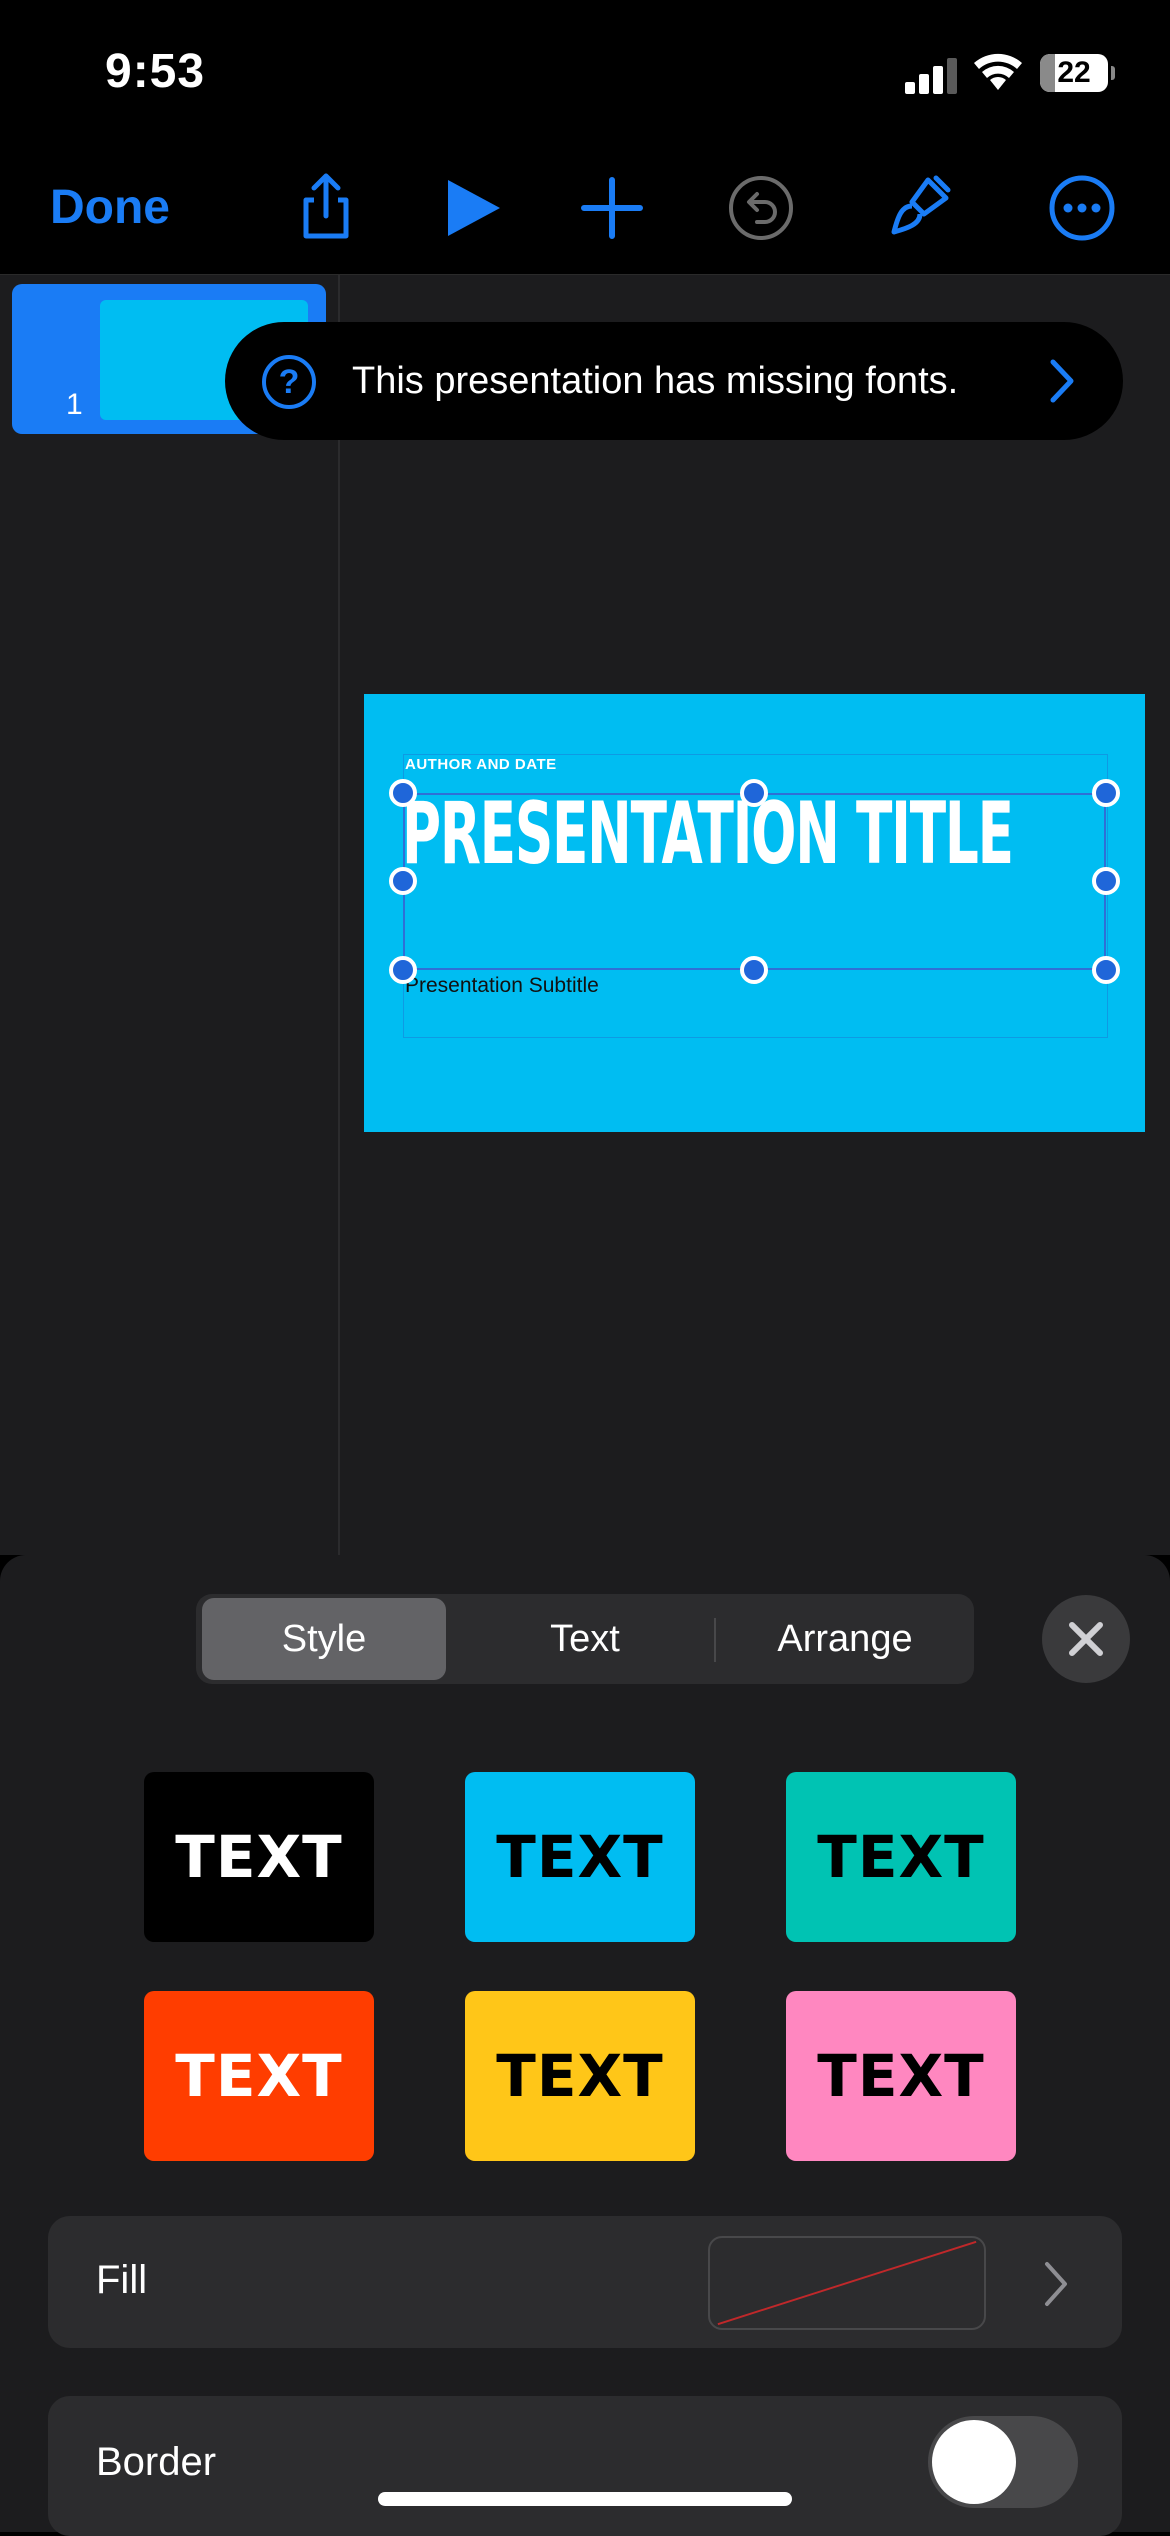  Describe the element at coordinates (754, 793) in the screenshot. I see `resize-handle-top` at that location.